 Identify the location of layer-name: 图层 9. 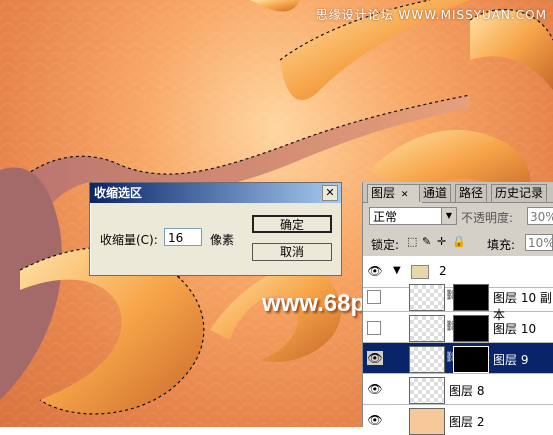
(511, 360).